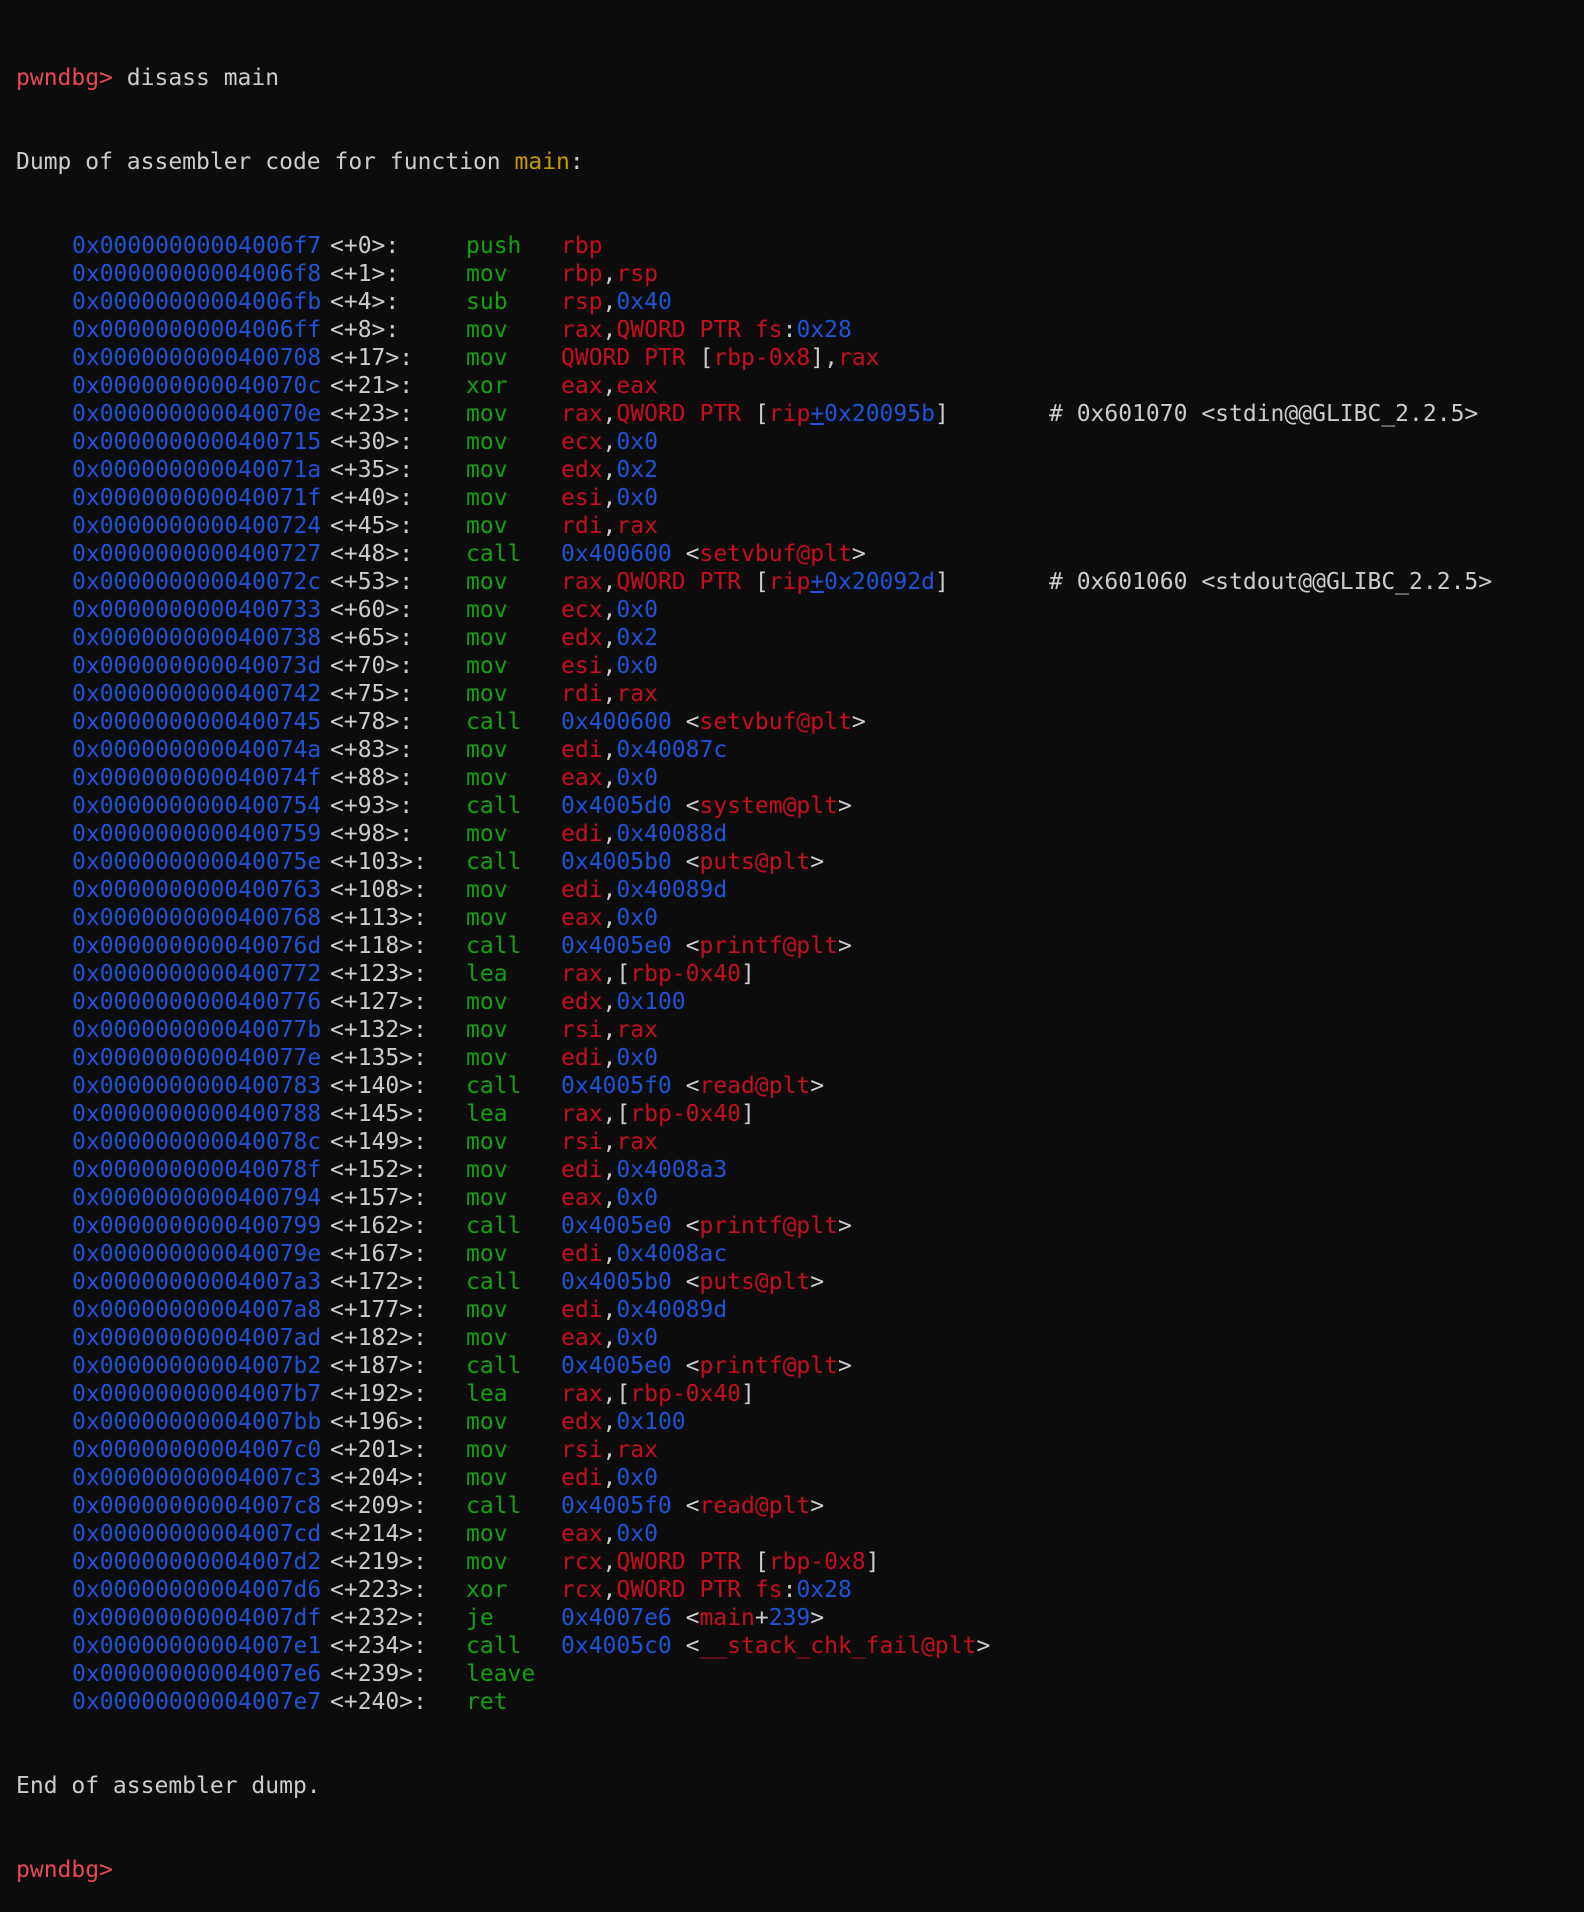 This screenshot has width=1584, height=1912. Describe the element at coordinates (197, 1394) in the screenshot. I see `instruction-address: 0x00000000004007b7` at that location.